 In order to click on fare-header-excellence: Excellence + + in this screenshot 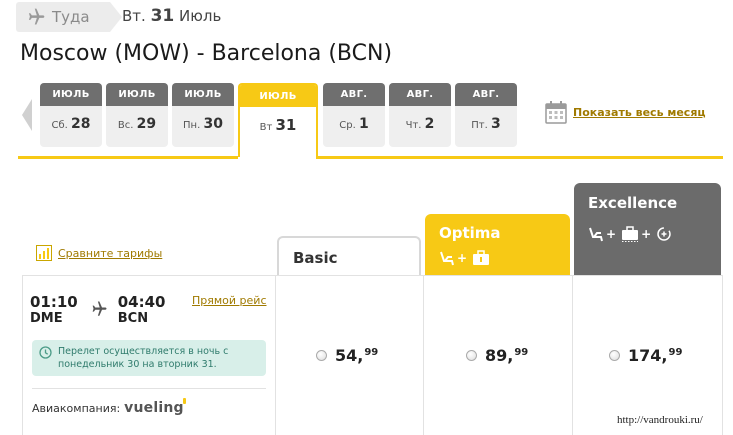, I will do `click(647, 229)`.